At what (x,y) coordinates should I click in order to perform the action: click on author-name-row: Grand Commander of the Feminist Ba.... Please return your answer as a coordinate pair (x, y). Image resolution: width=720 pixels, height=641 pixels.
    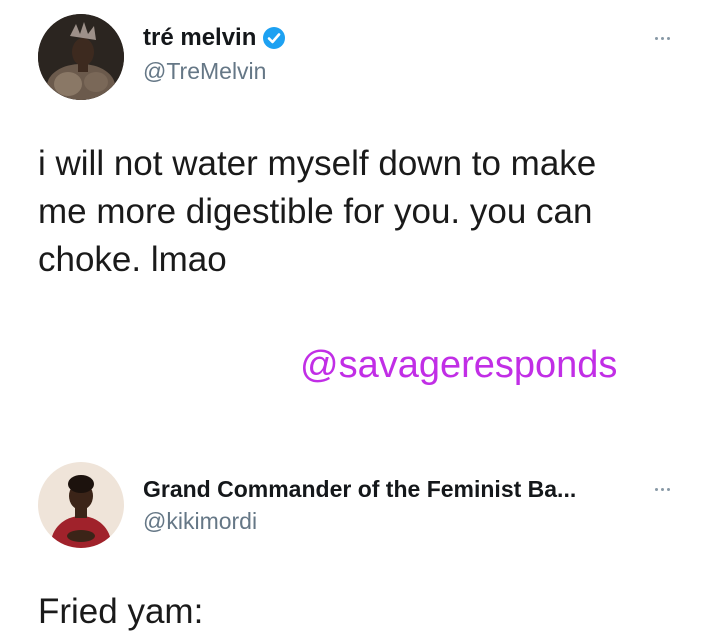
    Looking at the image, I should click on (359, 489).